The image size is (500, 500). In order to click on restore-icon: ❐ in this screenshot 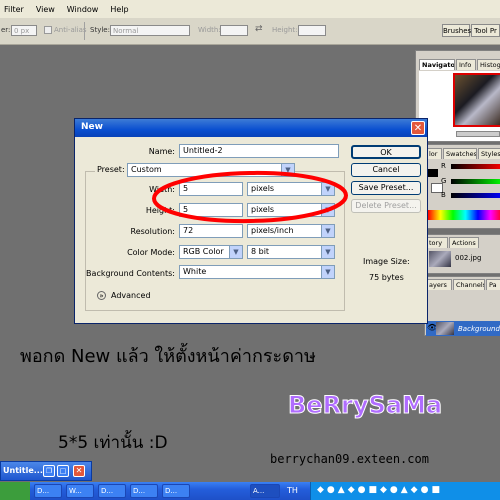, I will do `click(49, 471)`.